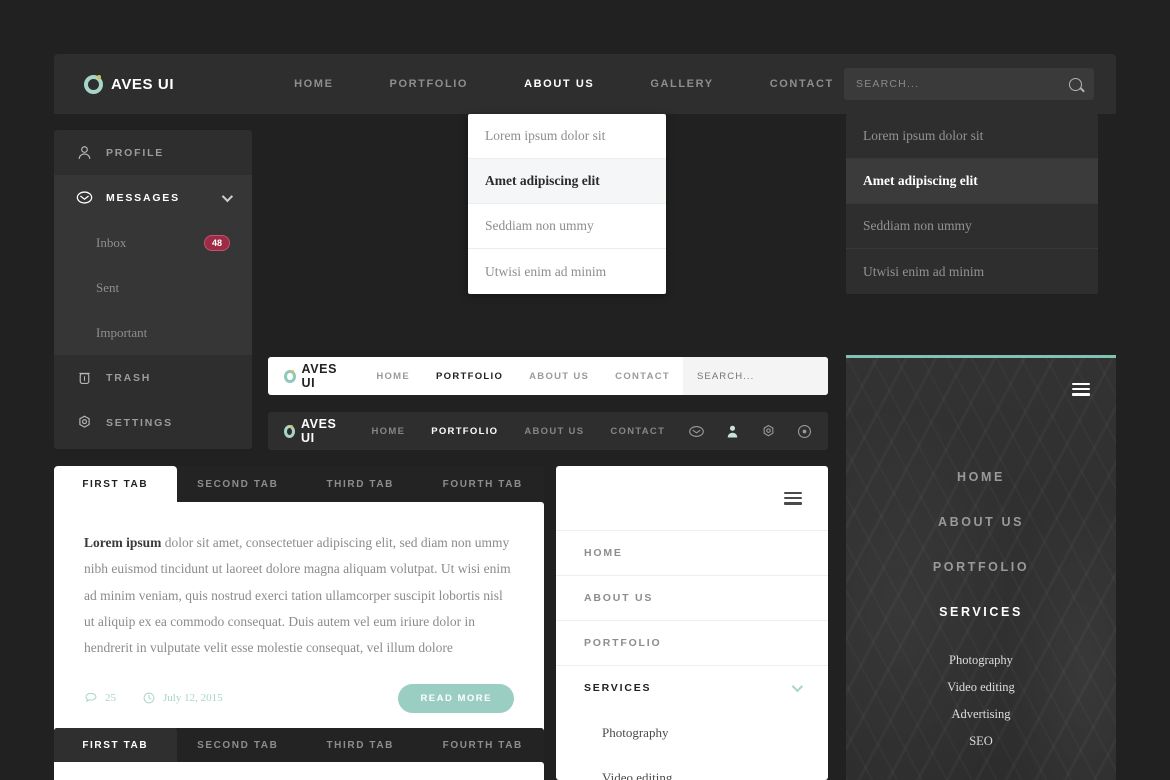 The width and height of the screenshot is (1170, 780). I want to click on navd-item-home: HOME, so click(389, 431).